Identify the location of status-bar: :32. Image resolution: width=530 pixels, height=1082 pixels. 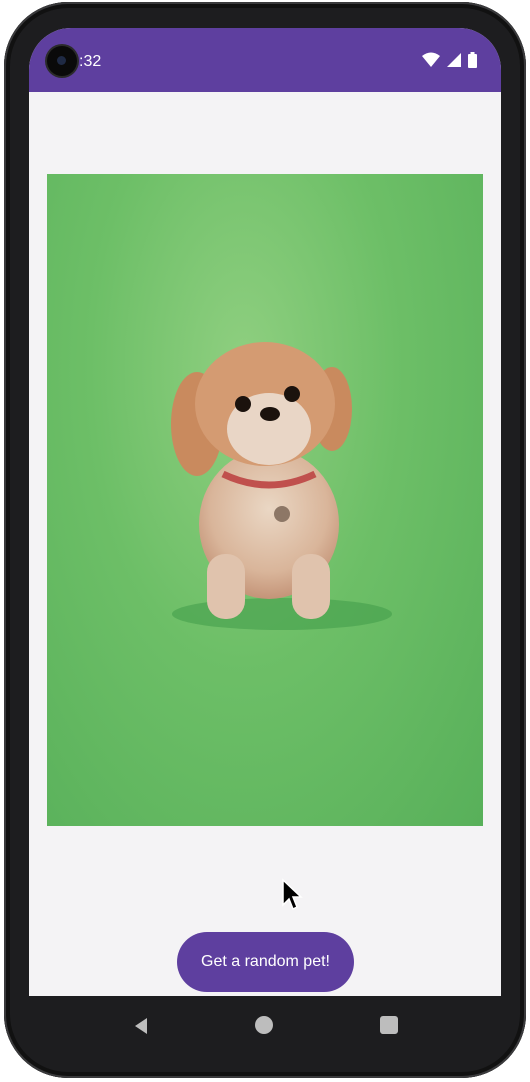
(265, 60).